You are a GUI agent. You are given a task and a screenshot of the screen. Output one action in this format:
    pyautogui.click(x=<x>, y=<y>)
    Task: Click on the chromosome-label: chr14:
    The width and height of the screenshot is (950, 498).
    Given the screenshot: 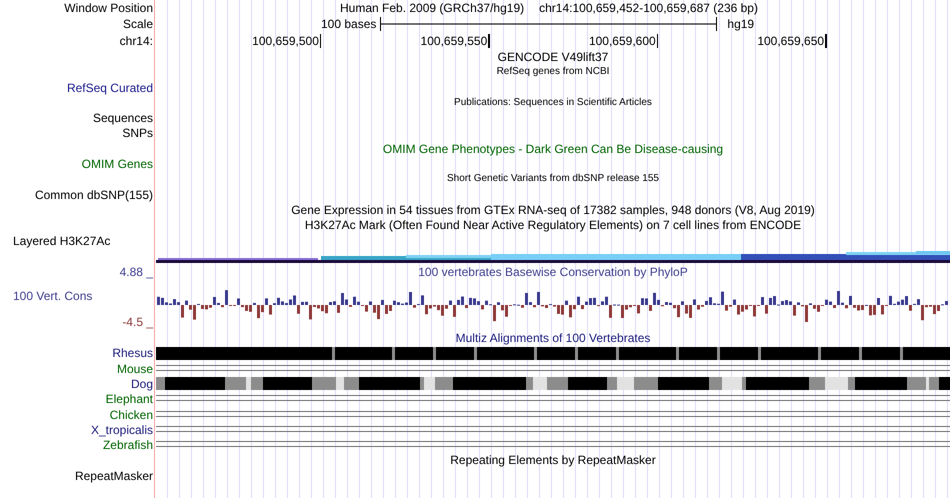 What is the action you would take?
    pyautogui.click(x=136, y=40)
    